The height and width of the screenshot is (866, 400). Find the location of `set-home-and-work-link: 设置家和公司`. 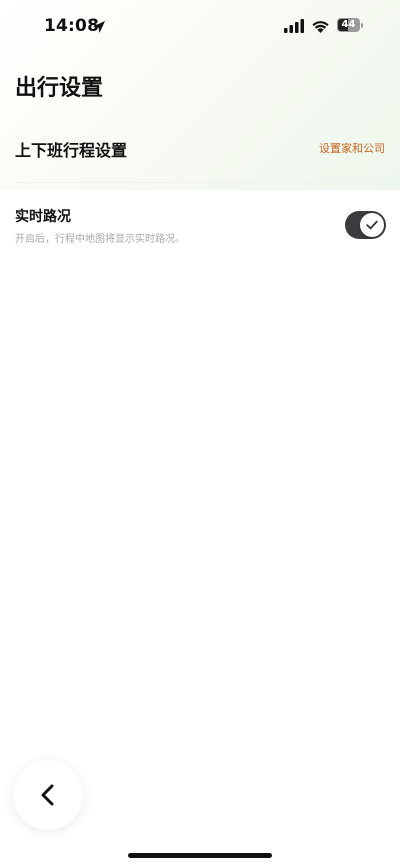

set-home-and-work-link: 设置家和公司 is located at coordinates (352, 148).